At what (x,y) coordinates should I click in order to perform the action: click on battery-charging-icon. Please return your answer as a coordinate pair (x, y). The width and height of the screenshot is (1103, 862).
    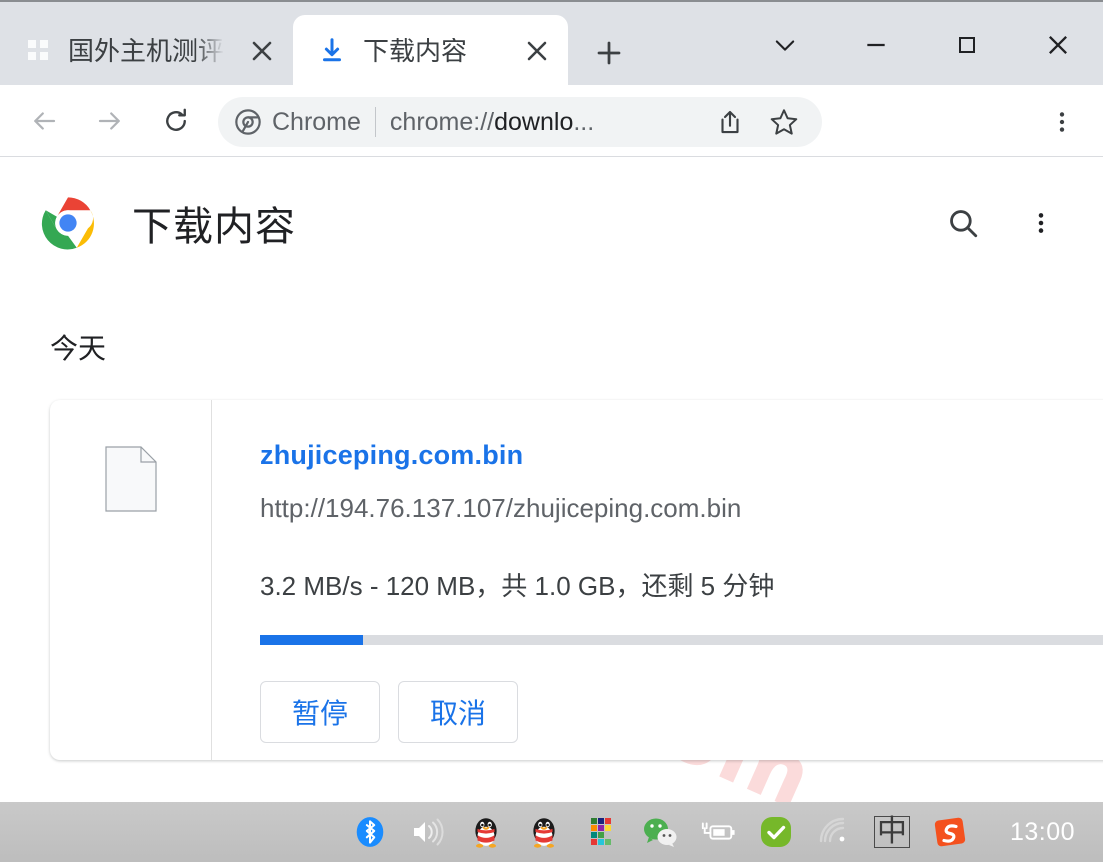
    Looking at the image, I should click on (718, 832).